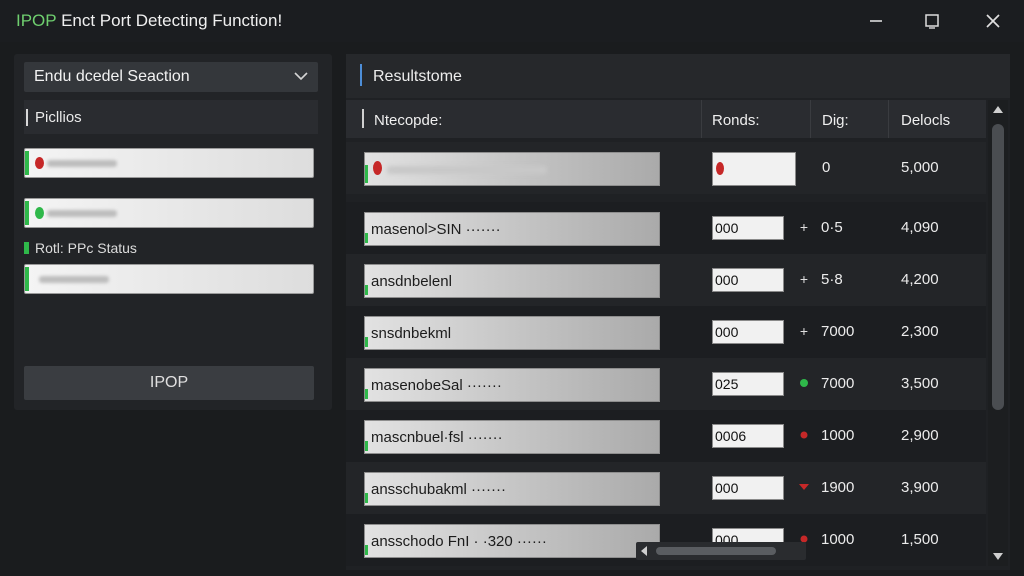 The height and width of the screenshot is (576, 1024). Describe the element at coordinates (920, 167) in the screenshot. I see `row-delocls: 5,000` at that location.